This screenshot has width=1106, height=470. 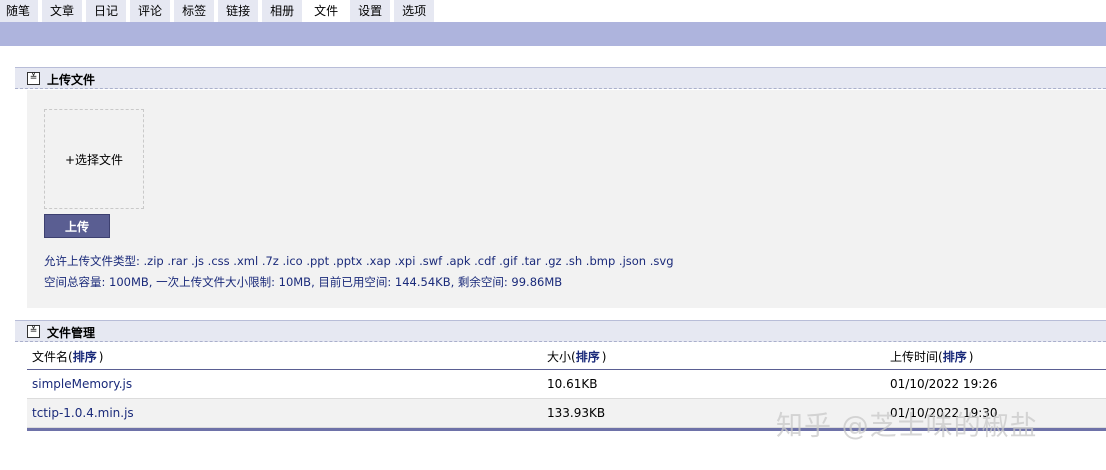 I want to click on file-size: 133.93KB, so click(x=576, y=413).